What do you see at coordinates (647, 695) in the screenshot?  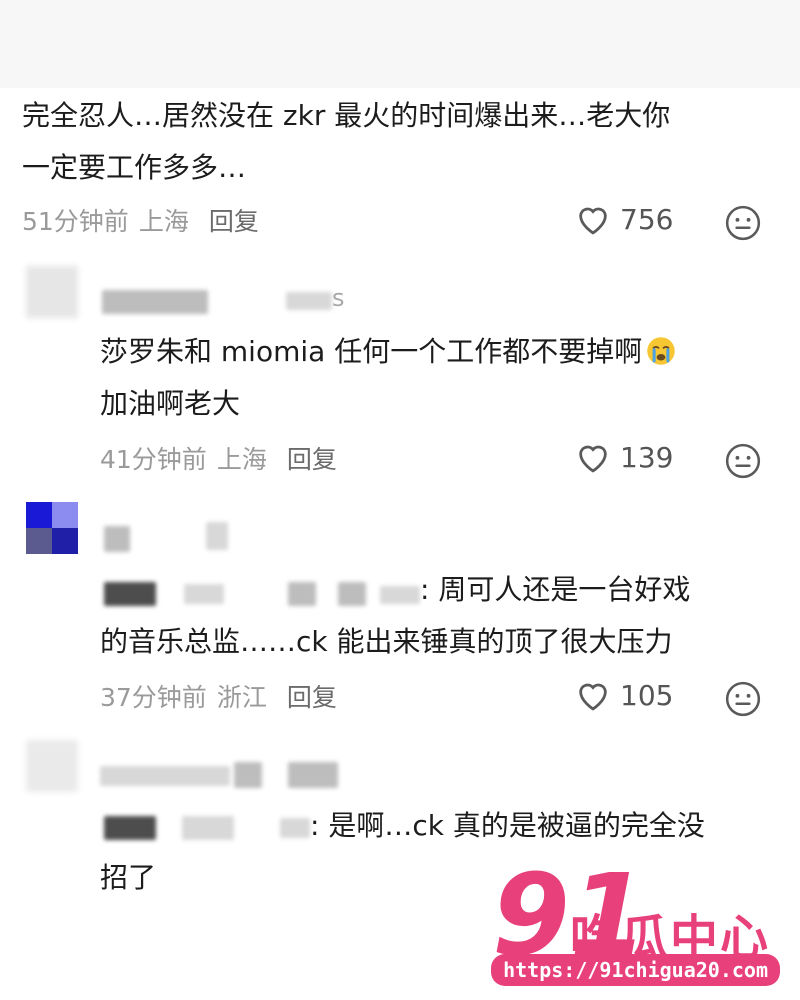 I see `like-count: 105` at bounding box center [647, 695].